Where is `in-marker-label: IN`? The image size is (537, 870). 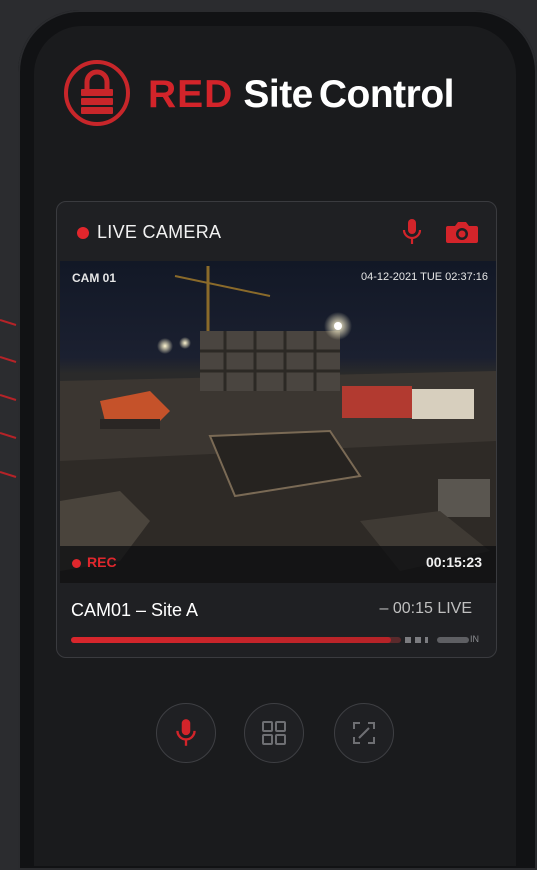 in-marker-label: IN is located at coordinates (474, 639).